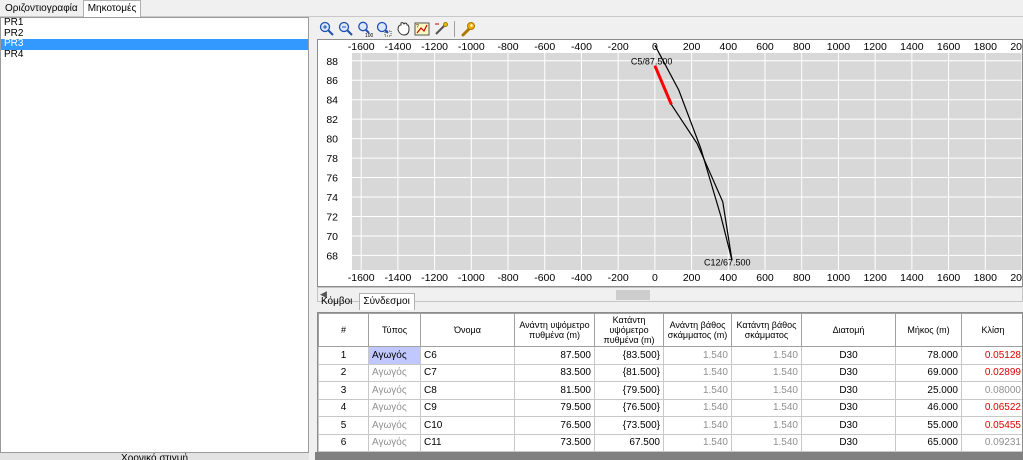 The width and height of the screenshot is (1023, 460). I want to click on pan-icon, so click(403, 29).